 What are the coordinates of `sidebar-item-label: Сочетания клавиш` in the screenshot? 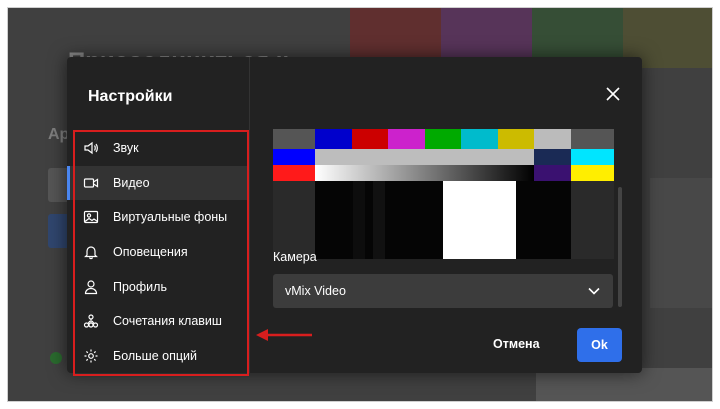 It's located at (167, 321).